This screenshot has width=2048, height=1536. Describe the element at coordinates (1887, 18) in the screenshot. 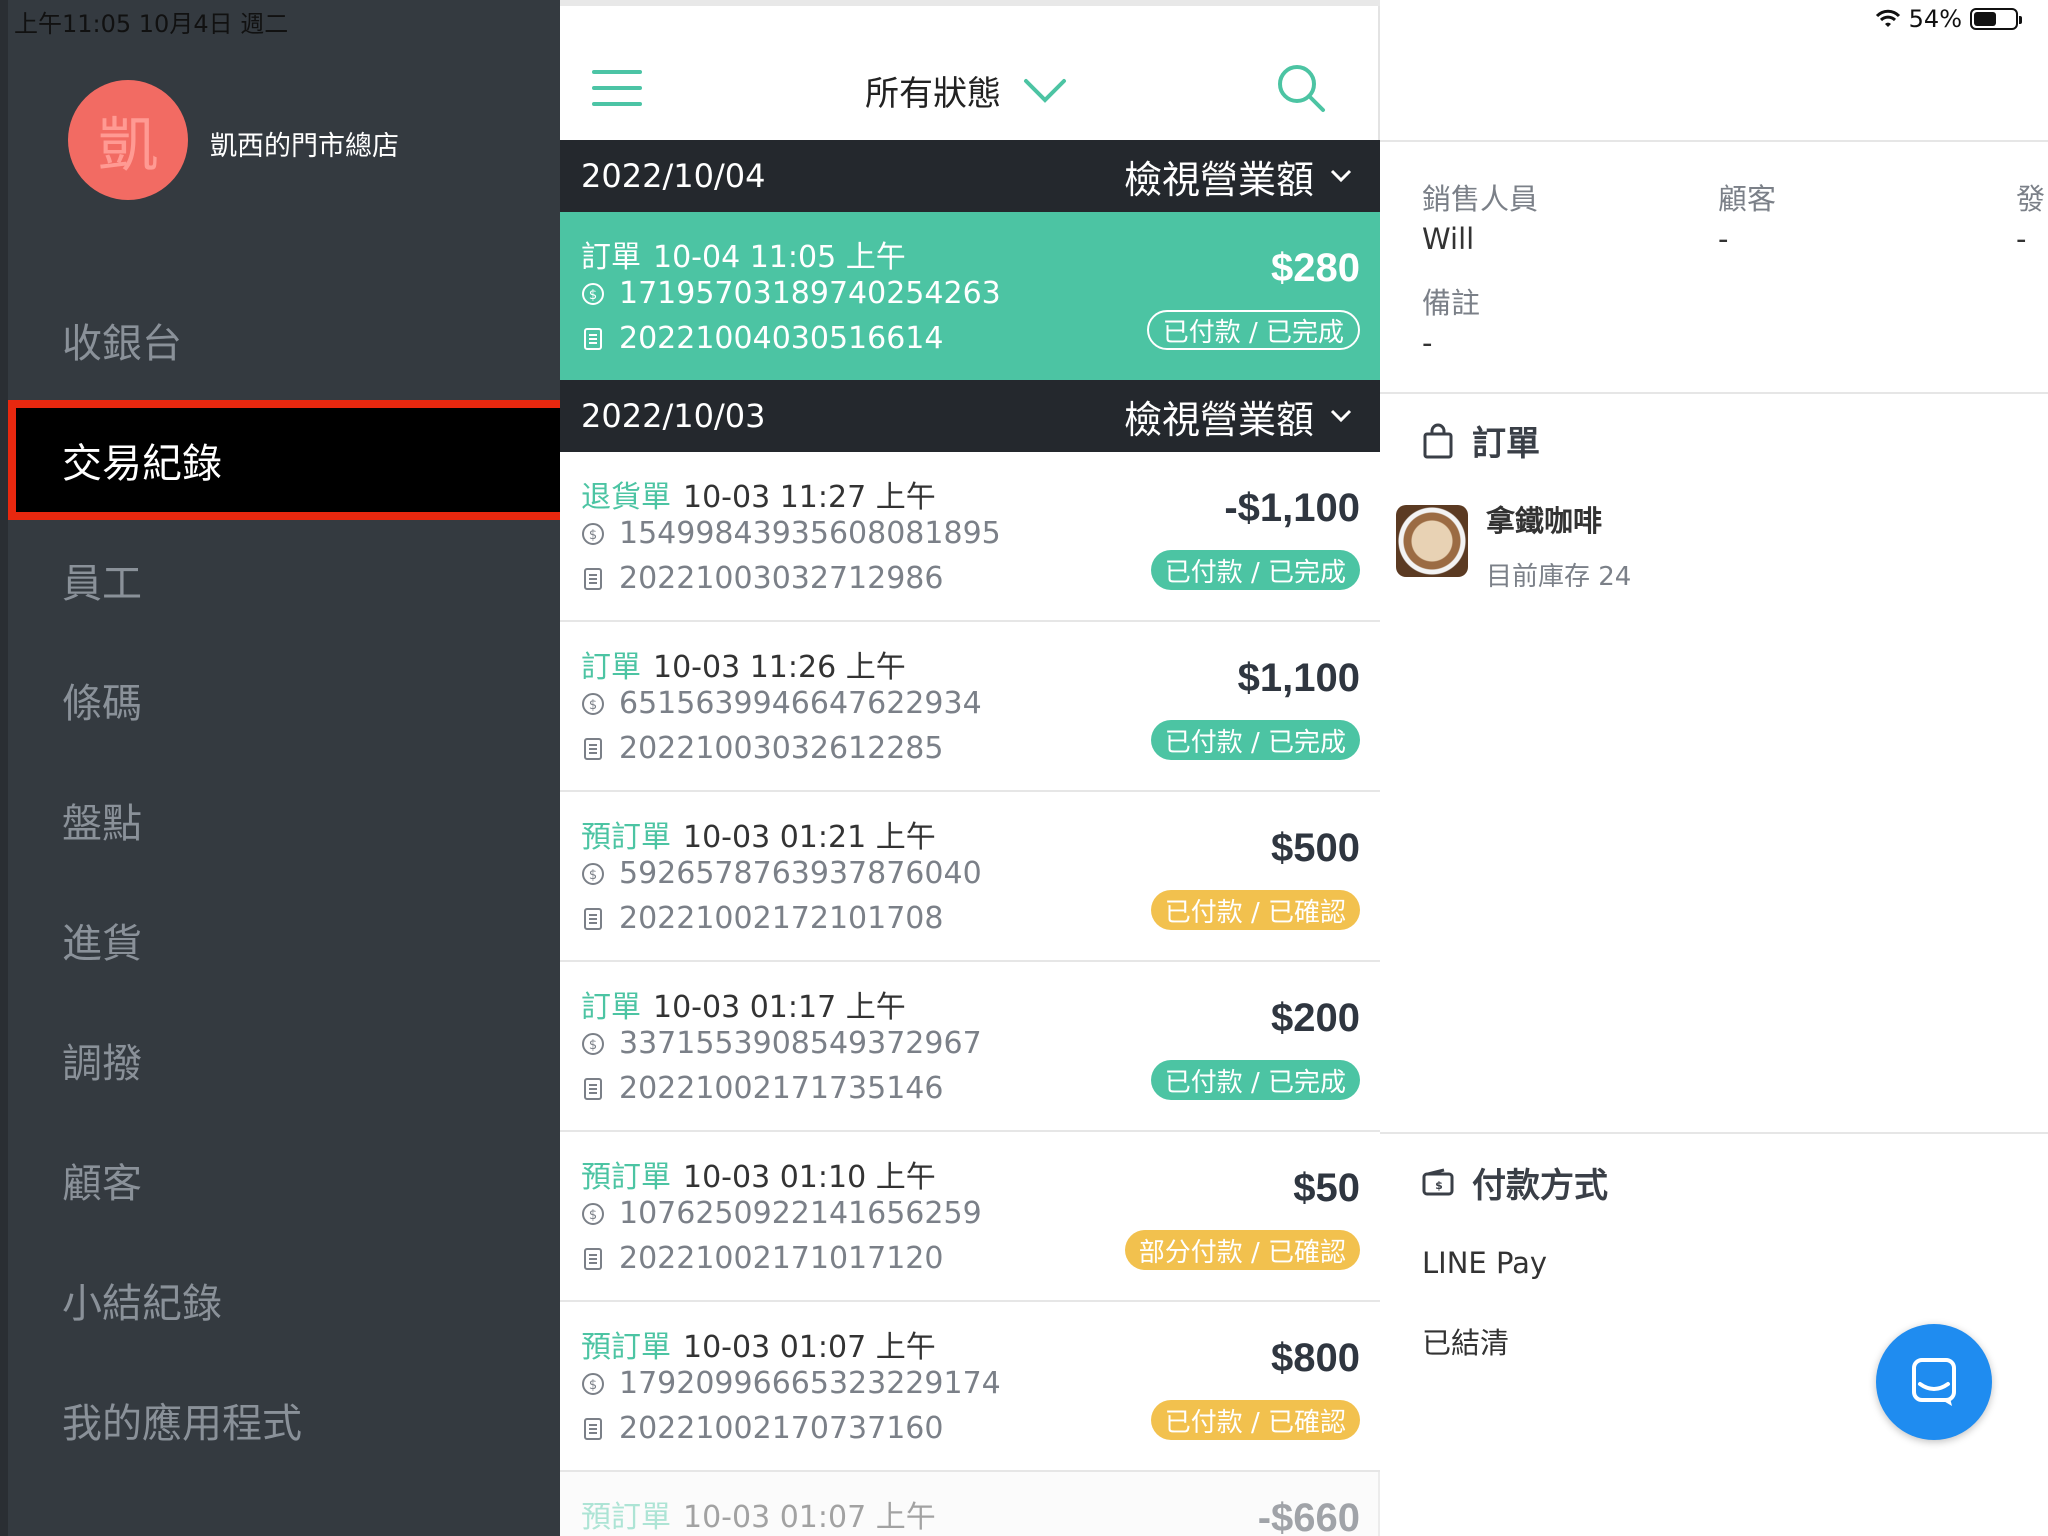

I see `wifi-icon` at that location.